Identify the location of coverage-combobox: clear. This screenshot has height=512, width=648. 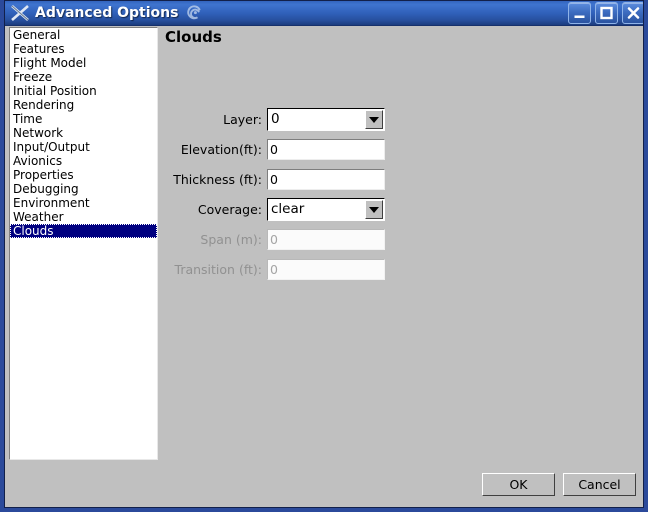
(326, 209).